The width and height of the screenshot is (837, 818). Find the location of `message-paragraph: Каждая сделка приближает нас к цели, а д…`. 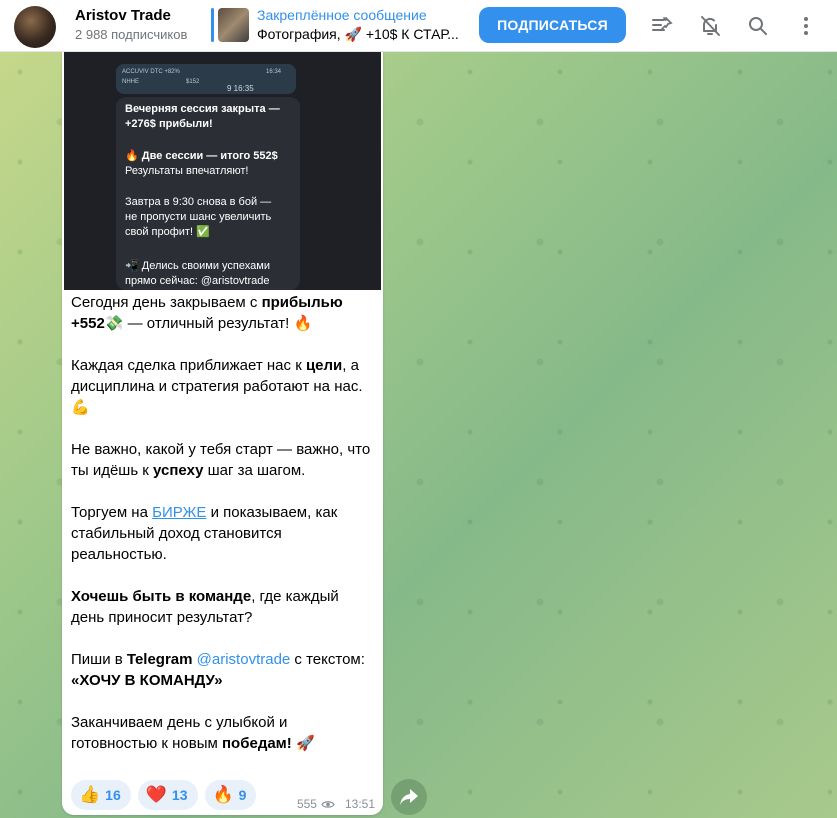

message-paragraph: Каждая сделка приближает нас к цели, а д… is located at coordinates (223, 386).